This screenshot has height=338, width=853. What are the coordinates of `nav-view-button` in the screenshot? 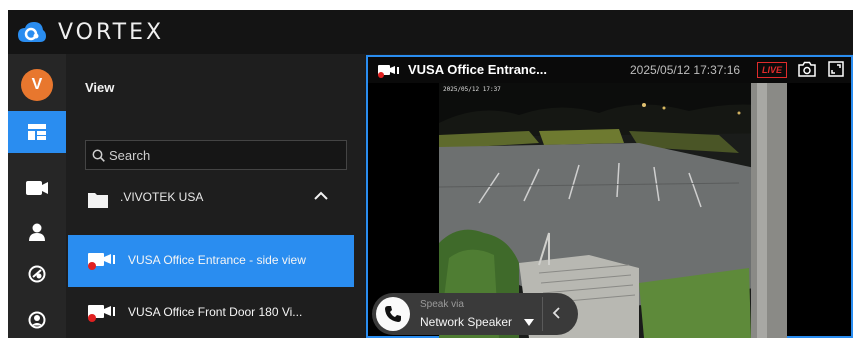 It's located at (37, 132).